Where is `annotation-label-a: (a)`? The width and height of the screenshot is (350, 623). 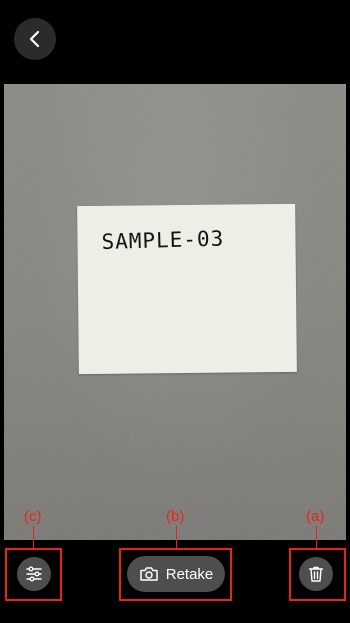
annotation-label-a: (a) is located at coordinates (315, 516).